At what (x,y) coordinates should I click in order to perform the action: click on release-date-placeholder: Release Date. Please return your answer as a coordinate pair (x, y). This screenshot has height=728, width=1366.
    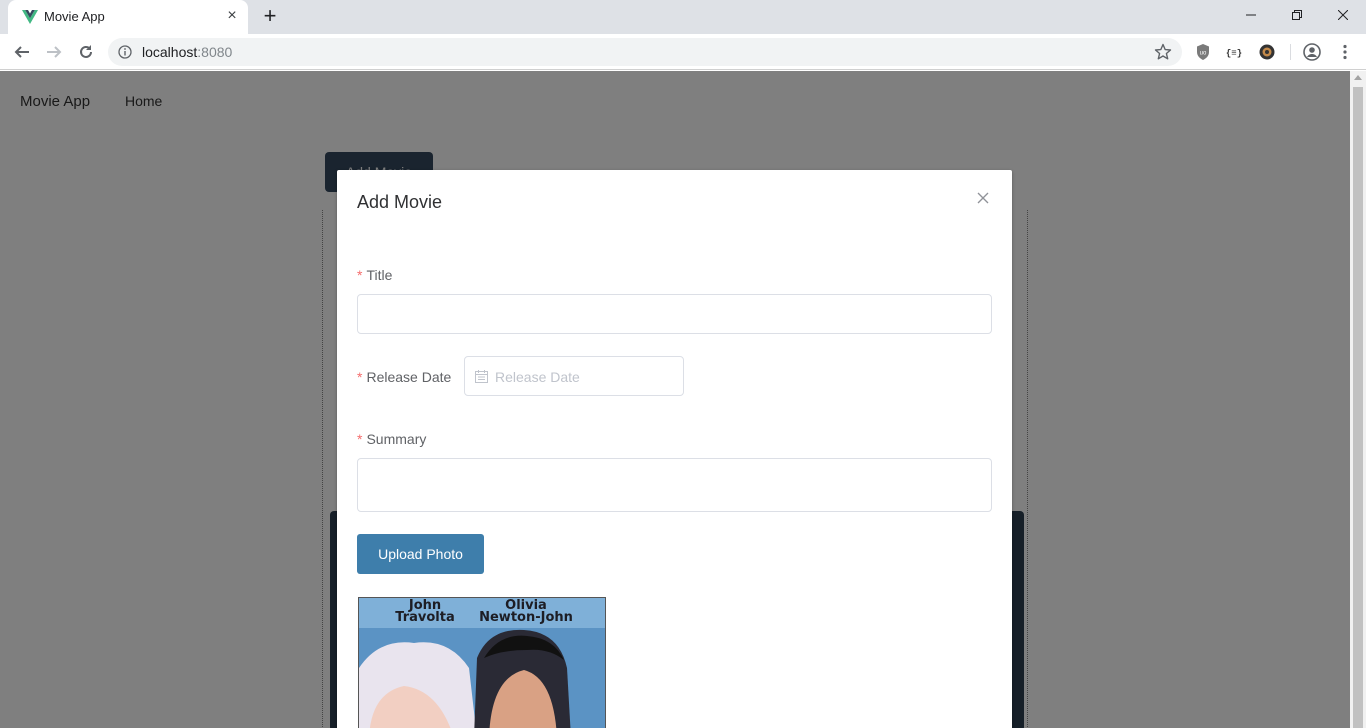
    Looking at the image, I should click on (537, 377).